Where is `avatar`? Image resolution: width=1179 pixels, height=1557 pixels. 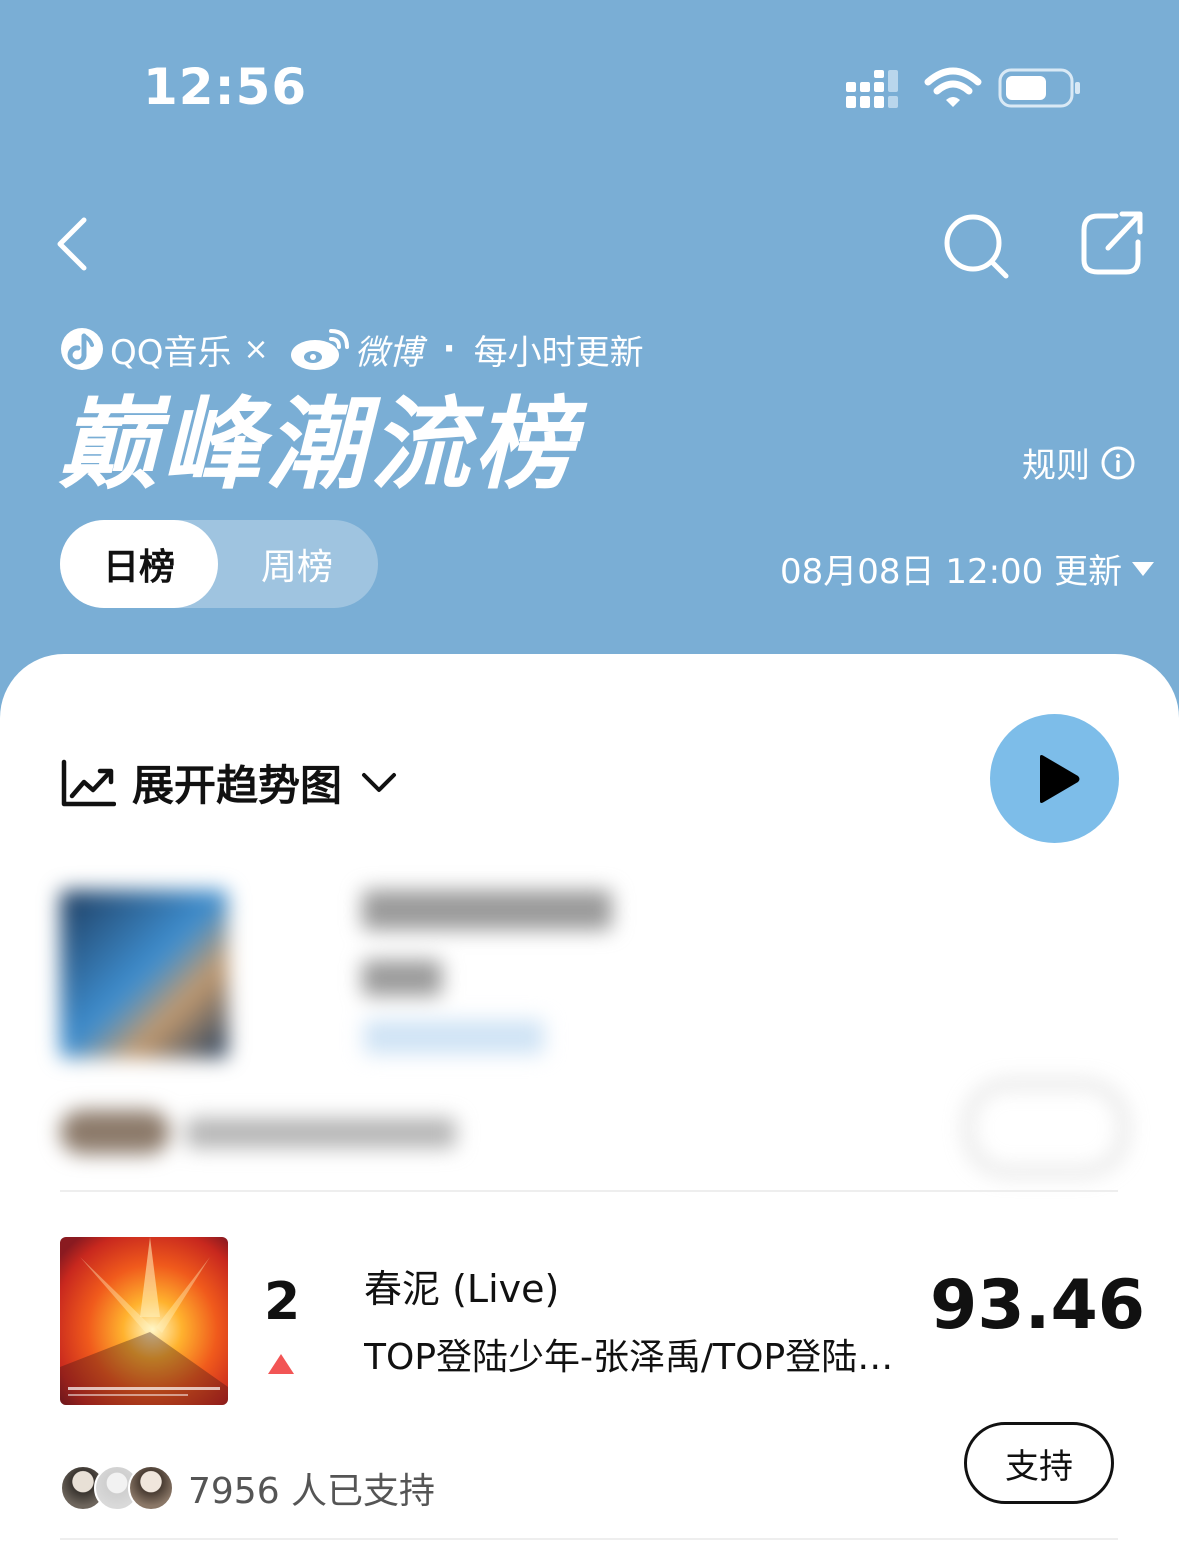 avatar is located at coordinates (151, 1488).